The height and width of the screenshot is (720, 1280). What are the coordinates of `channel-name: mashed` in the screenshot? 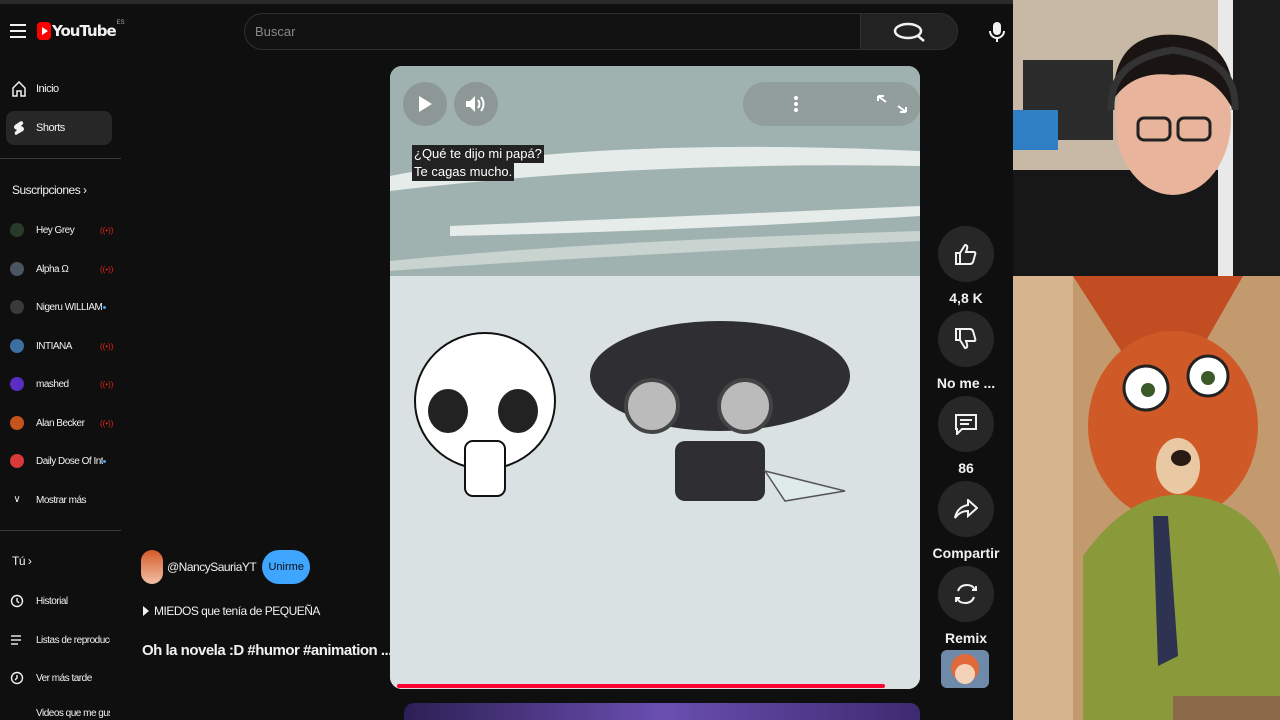 It's located at (52, 384).